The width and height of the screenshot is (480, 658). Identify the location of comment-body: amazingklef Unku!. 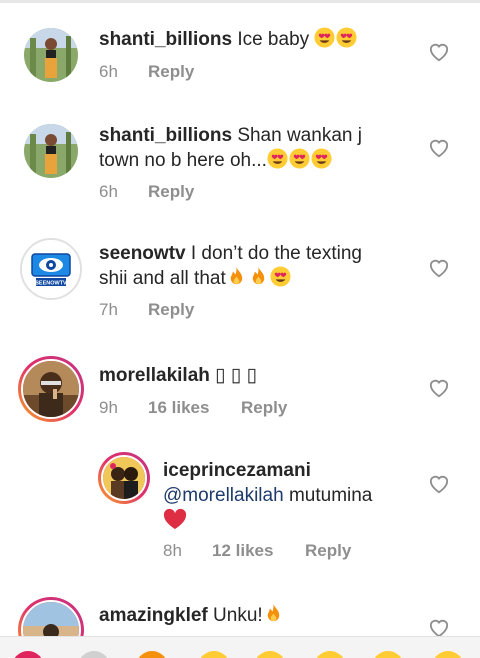
(254, 615).